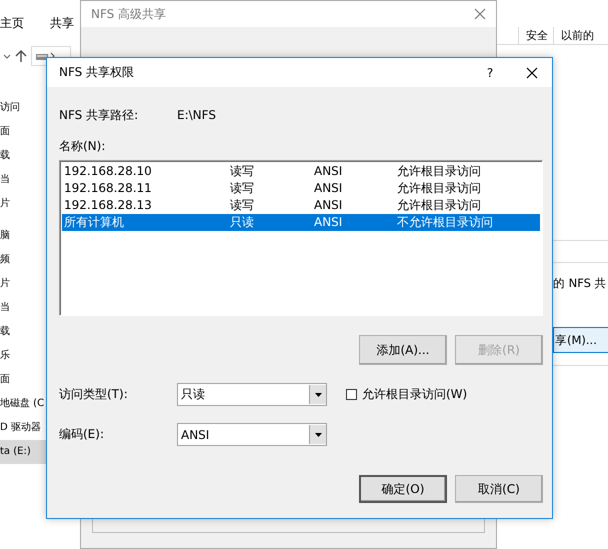 The height and width of the screenshot is (549, 608). I want to click on properties-tab: 安全, so click(535, 35).